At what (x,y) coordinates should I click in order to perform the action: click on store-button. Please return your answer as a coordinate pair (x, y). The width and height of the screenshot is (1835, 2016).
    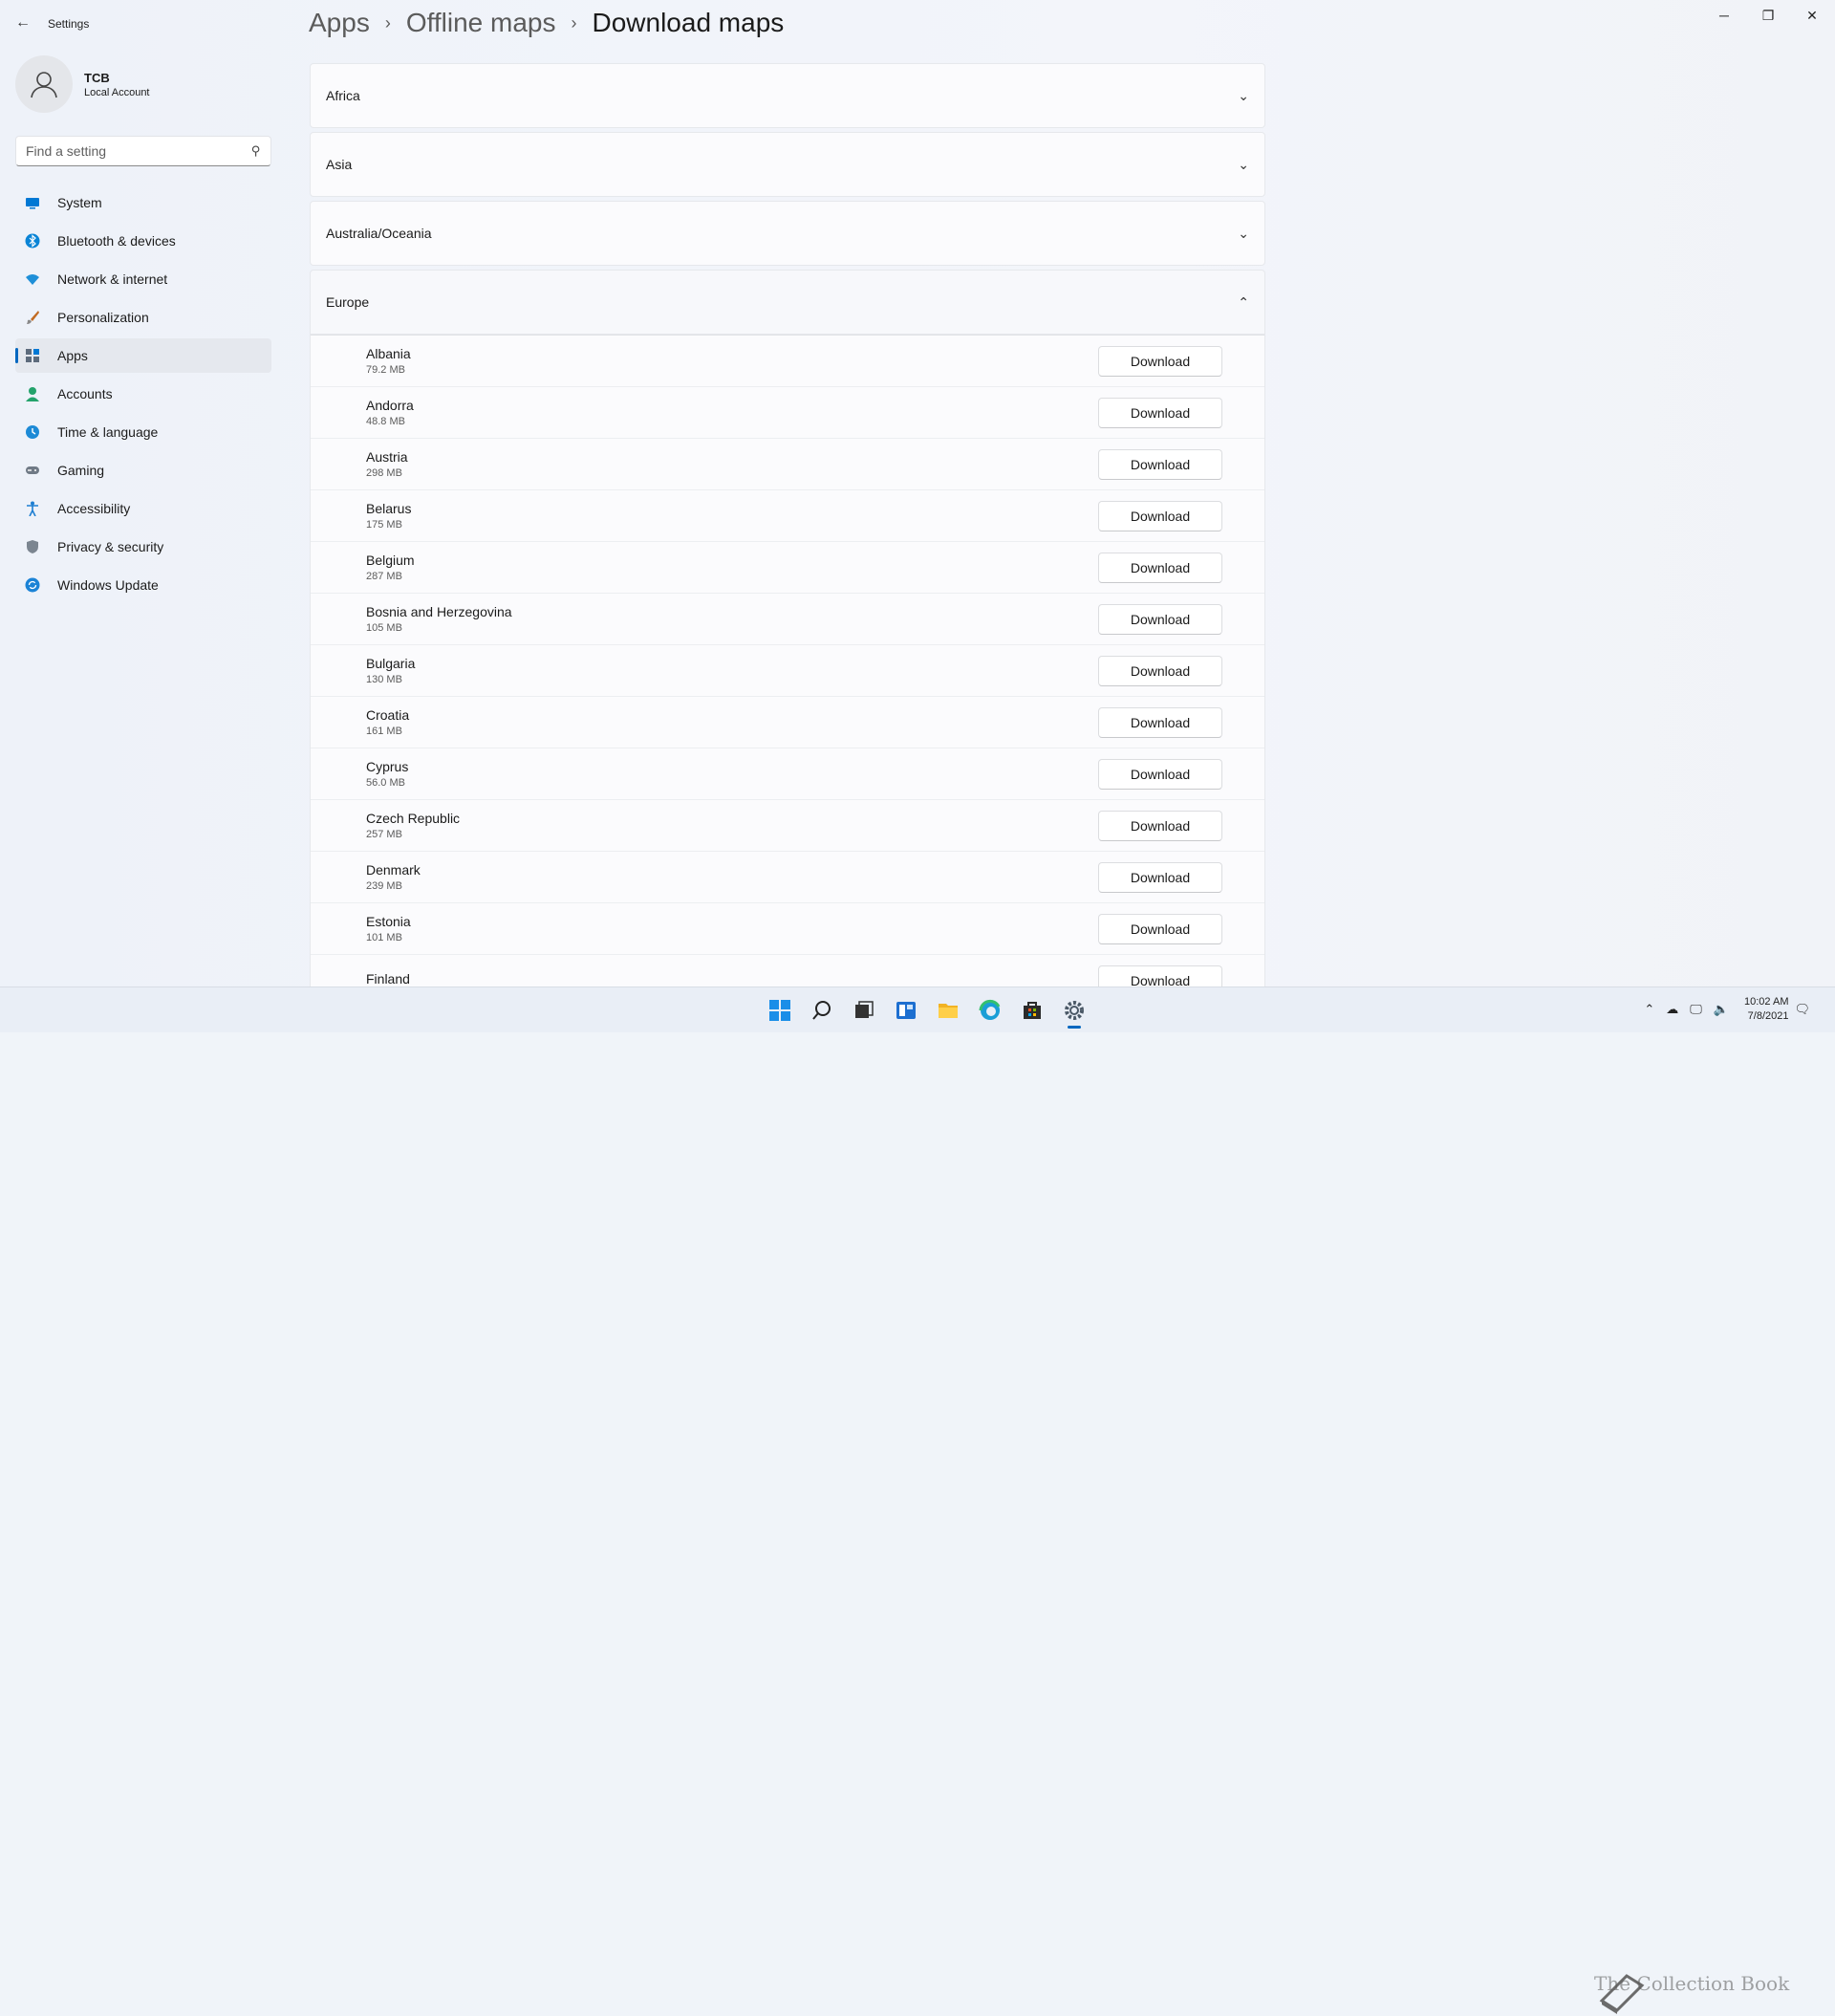
    Looking at the image, I should click on (1032, 1010).